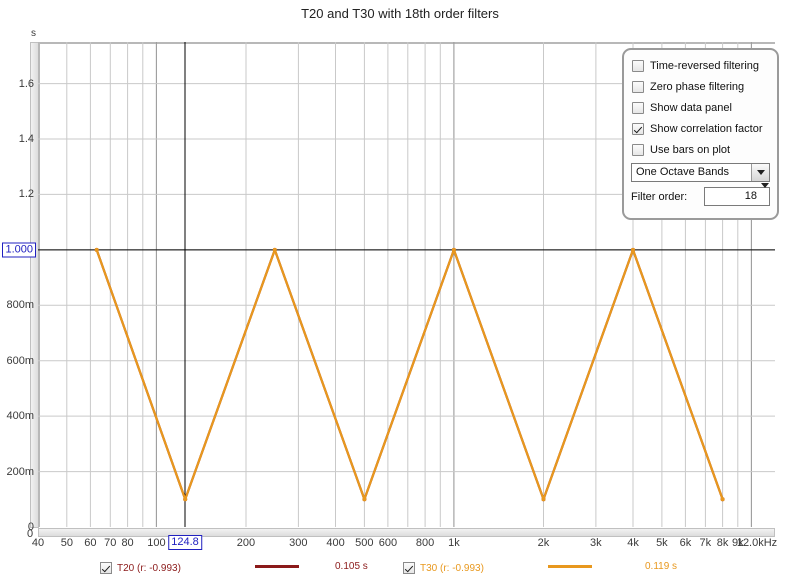 The image size is (800, 581). Describe the element at coordinates (18, 287) in the screenshot. I see `y-axis: 0 200m 400m 600m 800m 1.000 1.2 1.4 1.6` at that location.